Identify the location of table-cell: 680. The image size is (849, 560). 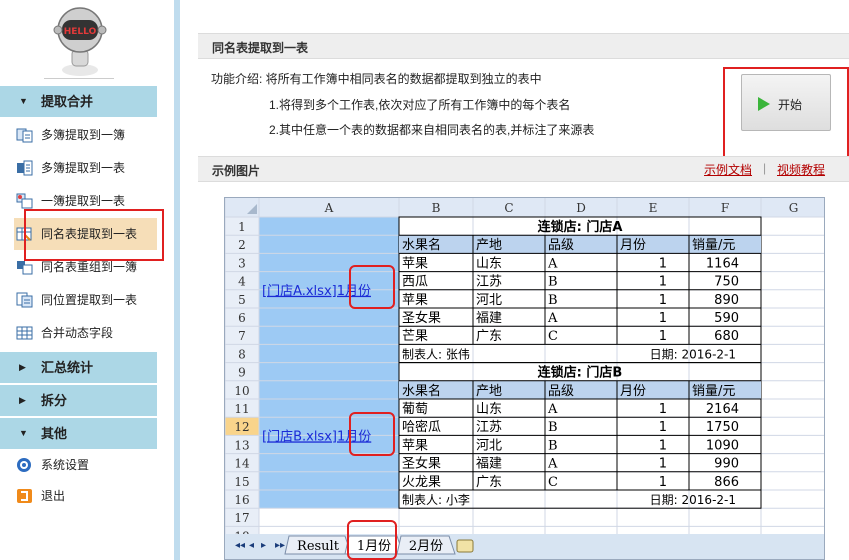
(726, 336).